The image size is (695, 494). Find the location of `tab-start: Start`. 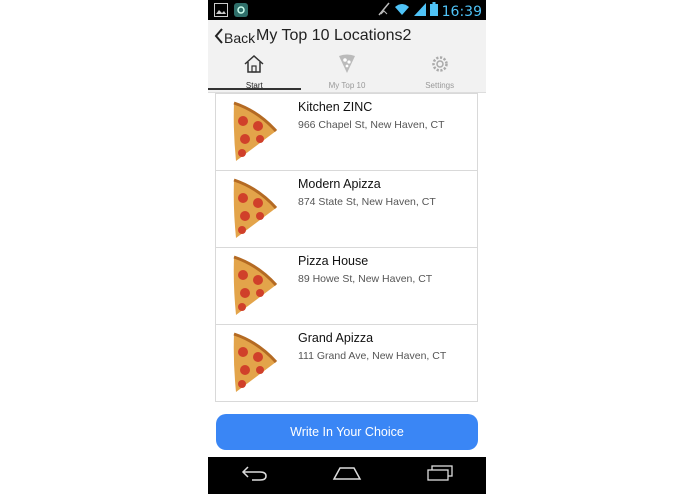

tab-start: Start is located at coordinates (254, 72).